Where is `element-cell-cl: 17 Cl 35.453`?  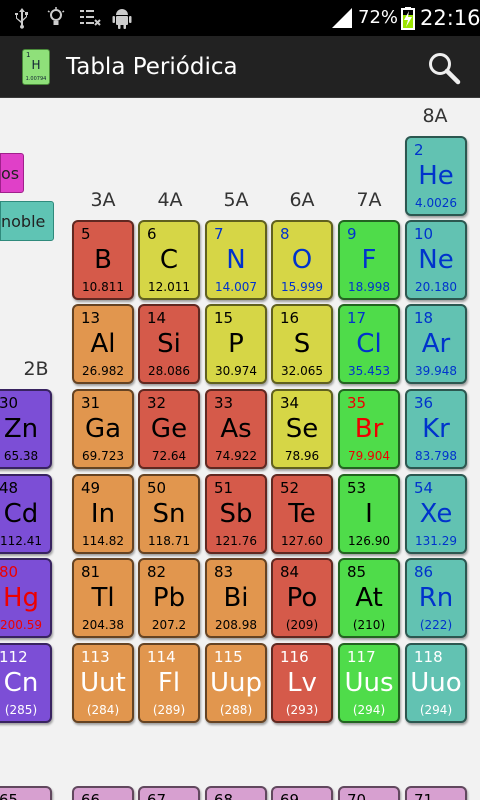 element-cell-cl: 17 Cl 35.453 is located at coordinates (369, 344).